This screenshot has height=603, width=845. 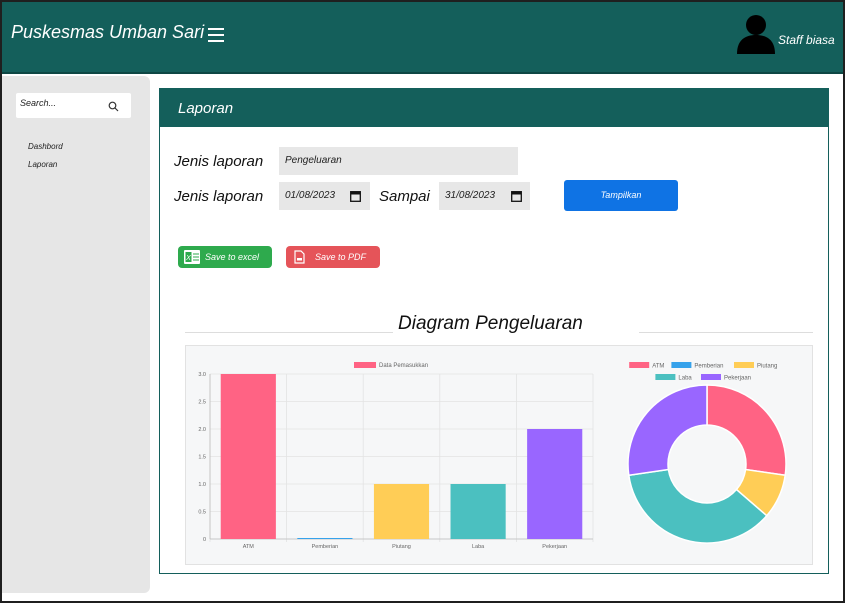 I want to click on panel-header: Laporan, so click(x=494, y=108).